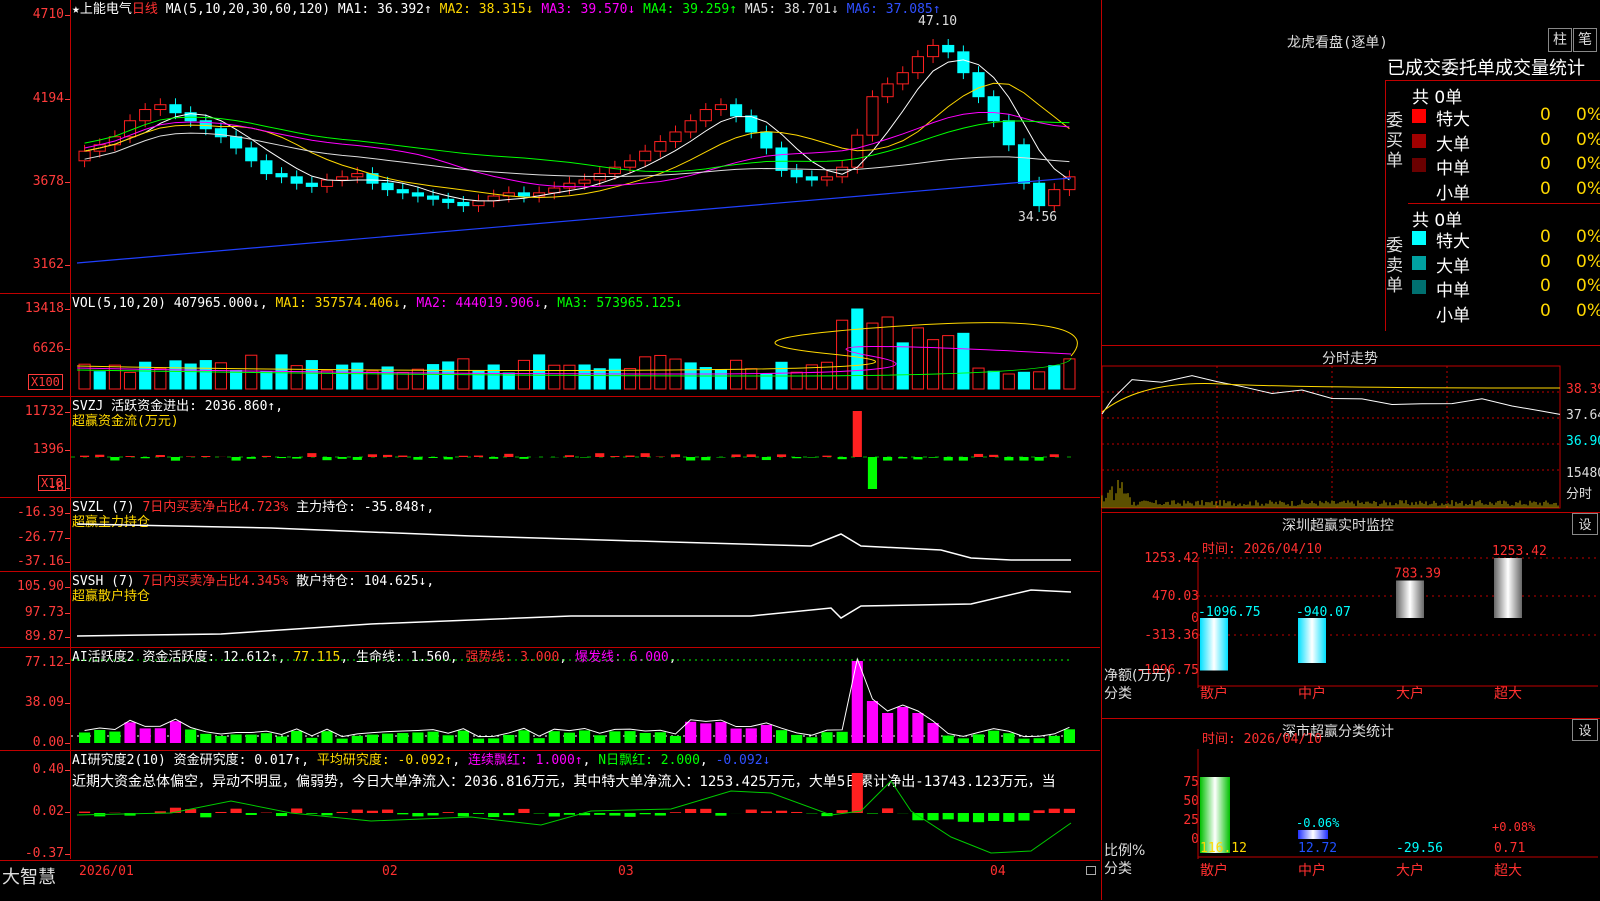  I want to click on ai-activity-chart, so click(585, 699).